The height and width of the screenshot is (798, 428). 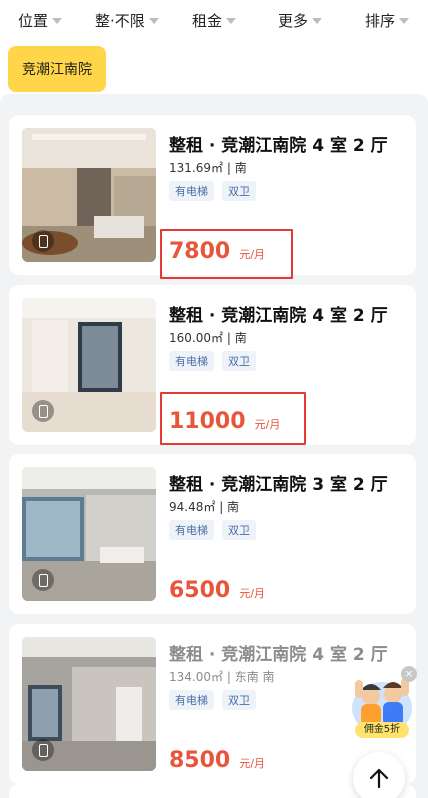 I want to click on listing-meta: 160.00㎡ | 南, so click(x=208, y=337).